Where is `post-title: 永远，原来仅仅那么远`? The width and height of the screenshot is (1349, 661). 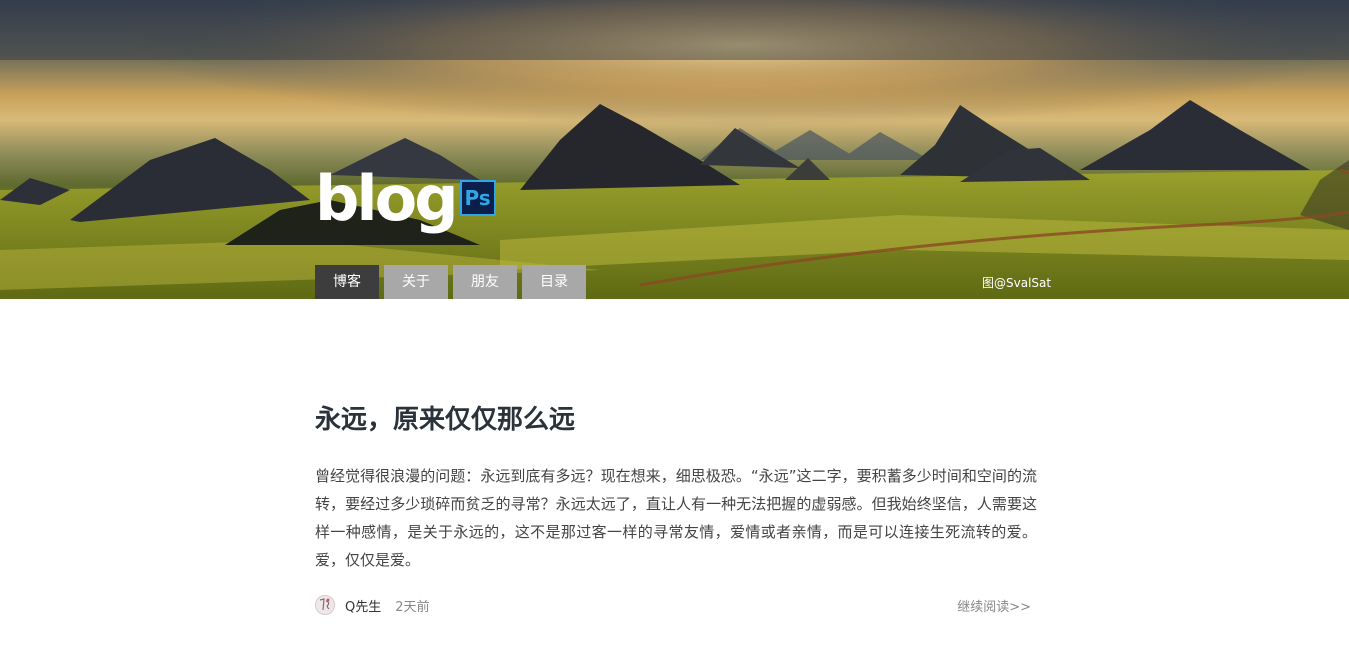 post-title: 永远，原来仅仅那么远 is located at coordinates (676, 420).